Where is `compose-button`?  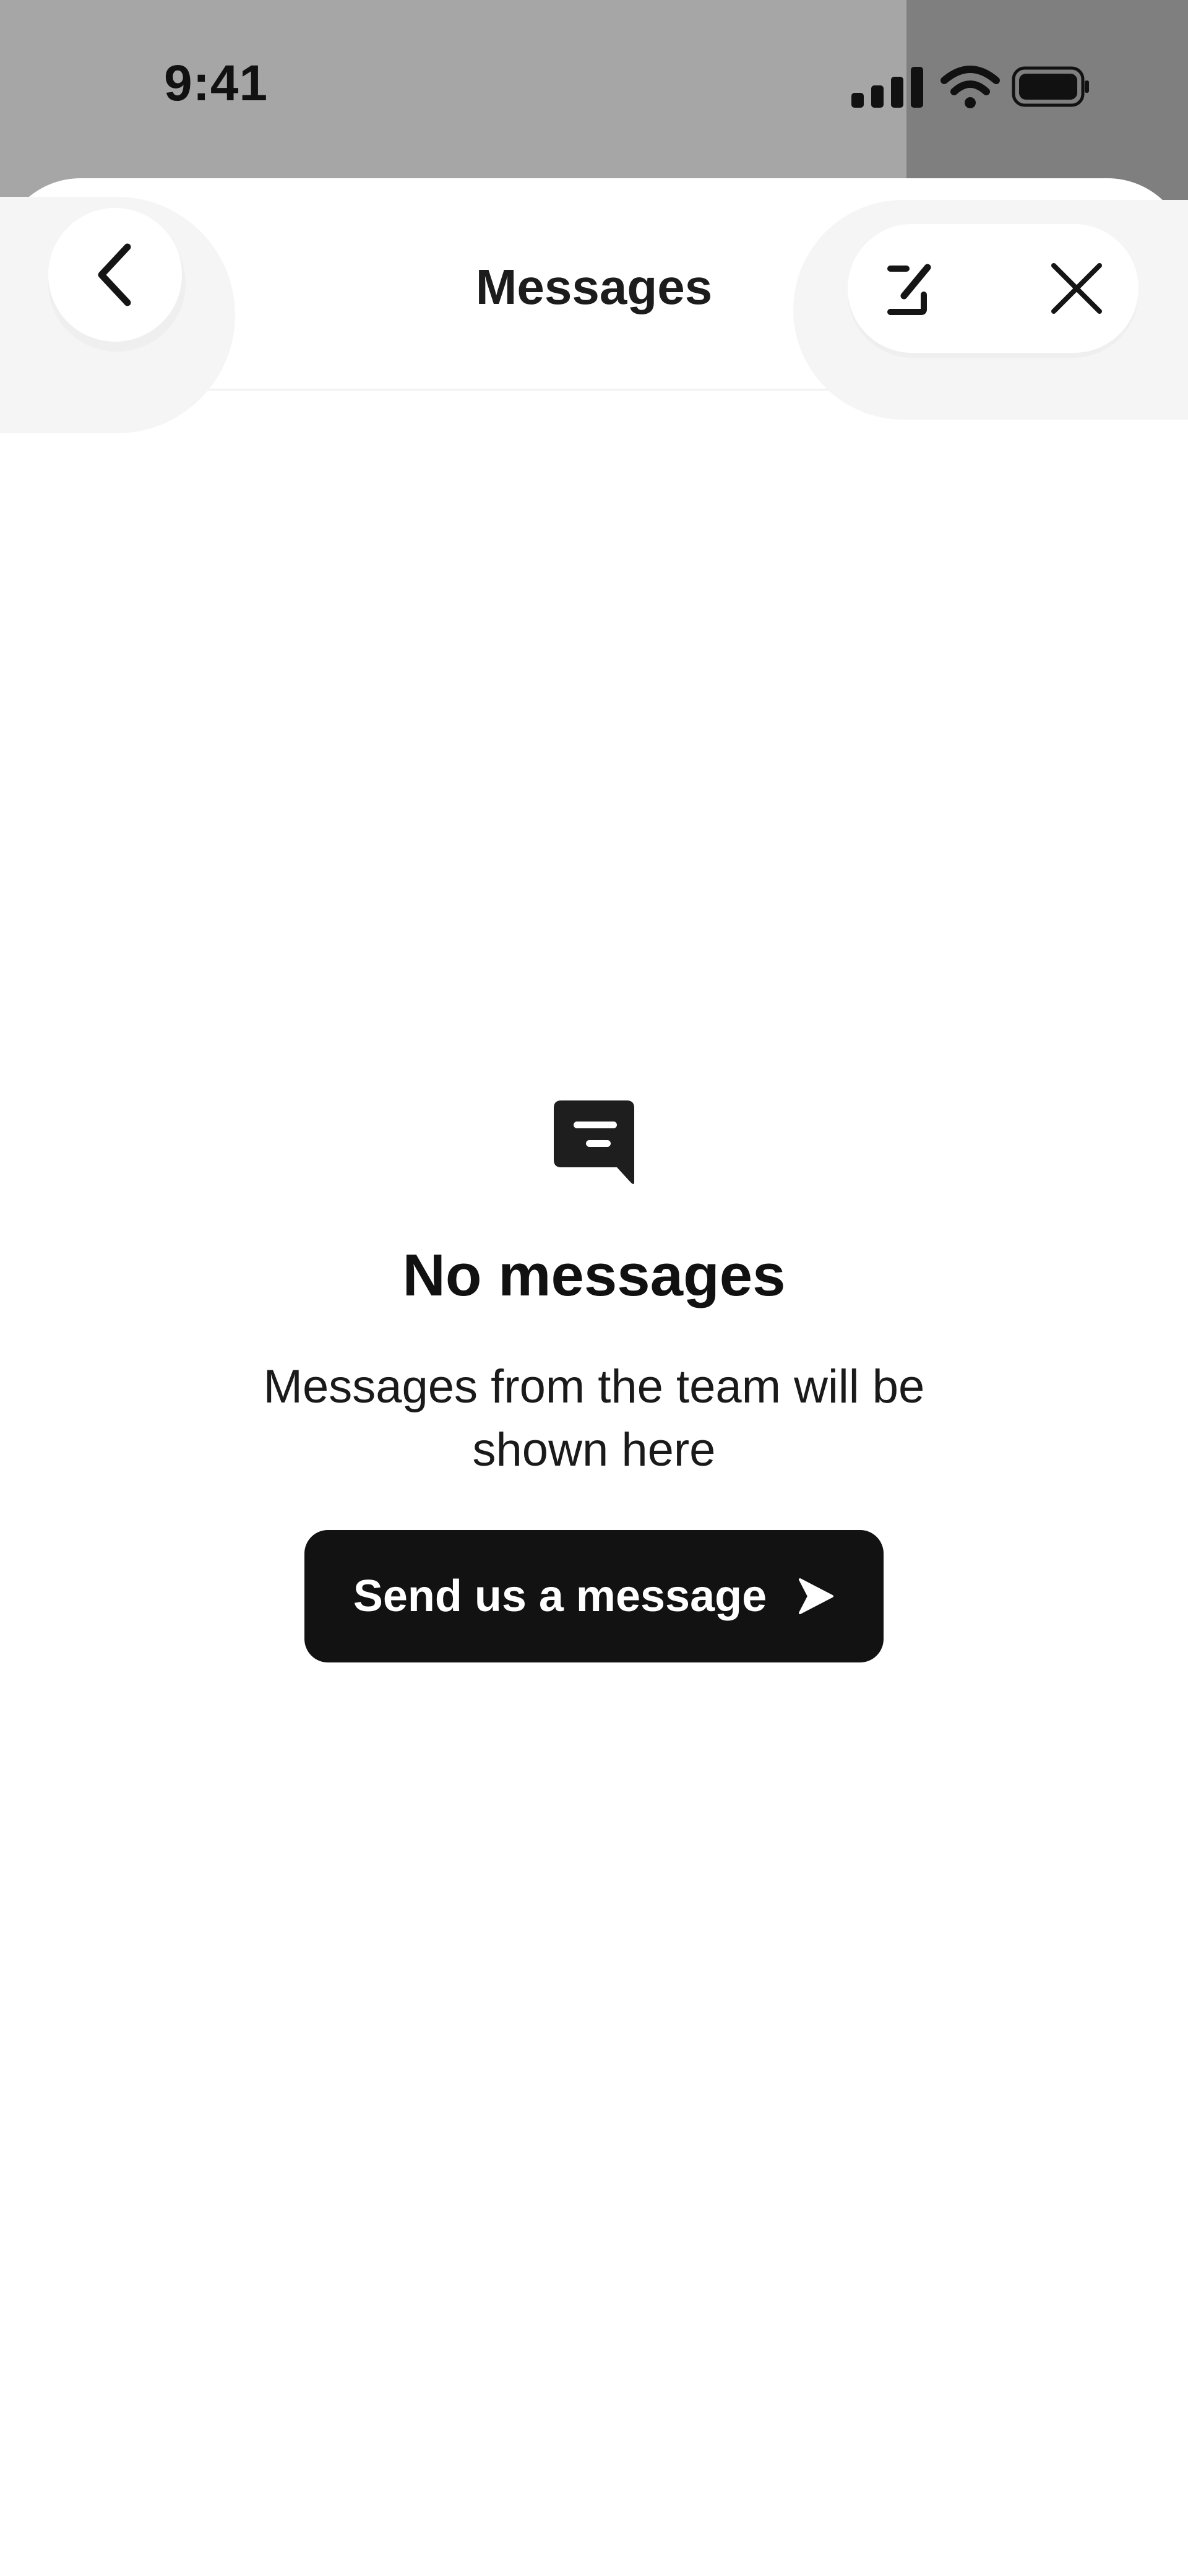
compose-button is located at coordinates (909, 288).